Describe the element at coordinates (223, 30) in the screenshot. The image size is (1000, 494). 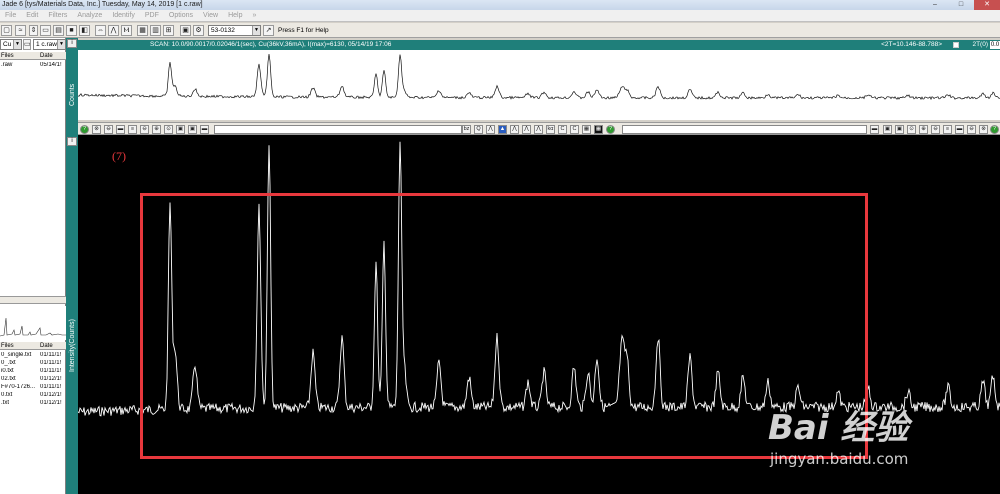
I see `pdf-card-value: 53-0132` at that location.